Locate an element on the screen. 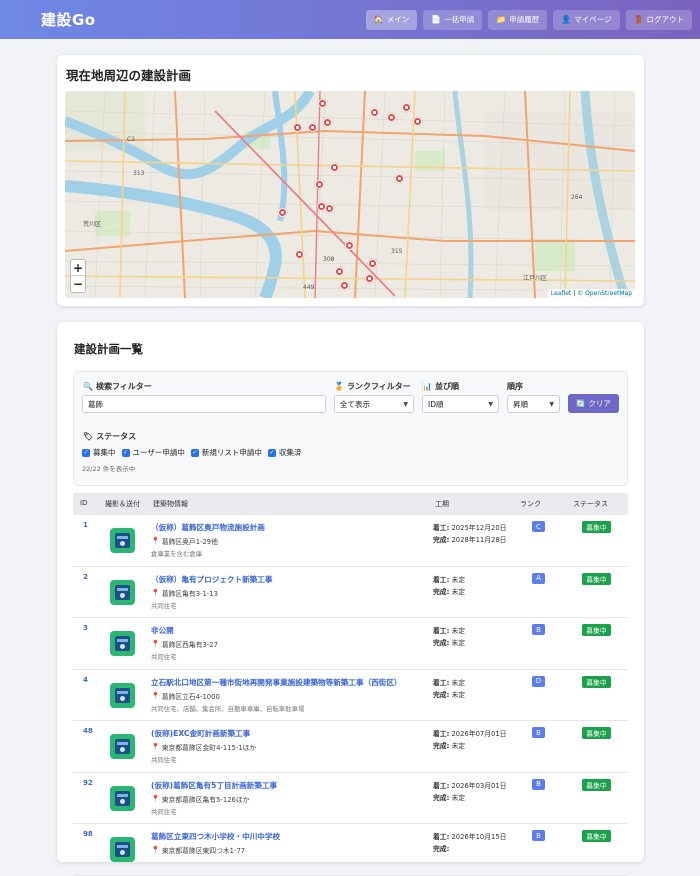  row-id: 92 is located at coordinates (88, 783).